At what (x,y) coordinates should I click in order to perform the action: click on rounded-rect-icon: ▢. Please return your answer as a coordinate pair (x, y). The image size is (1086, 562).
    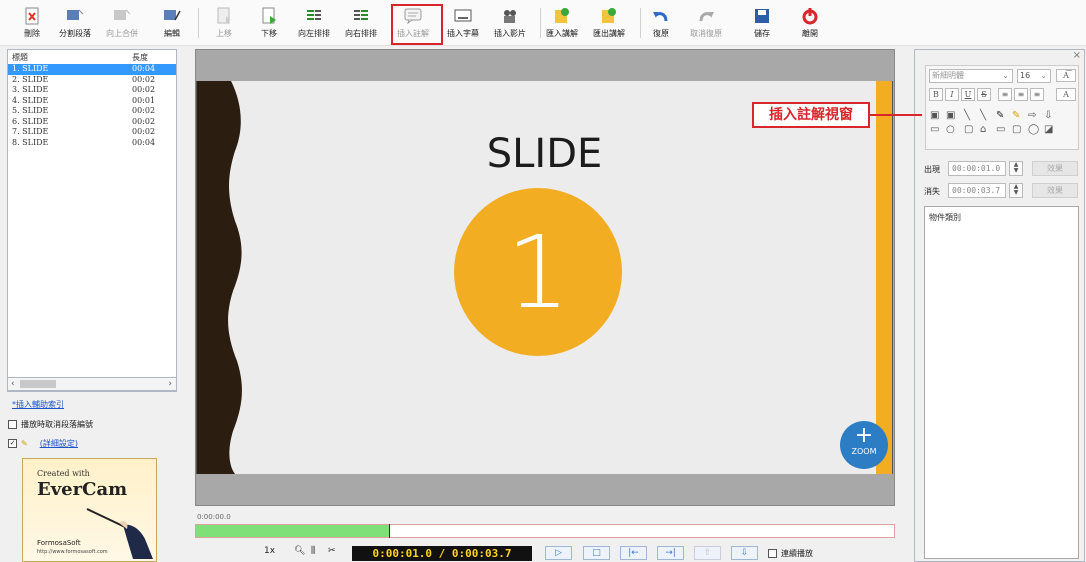
    Looking at the image, I should click on (968, 129).